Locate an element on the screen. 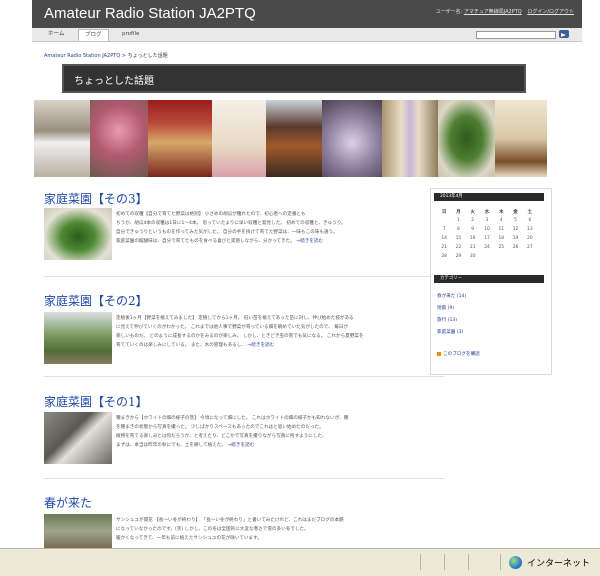 Image resolution: width=600 pixels, height=576 pixels. calendar-weekdays: 日 月 火 水 木 金 土 is located at coordinates (487, 211).